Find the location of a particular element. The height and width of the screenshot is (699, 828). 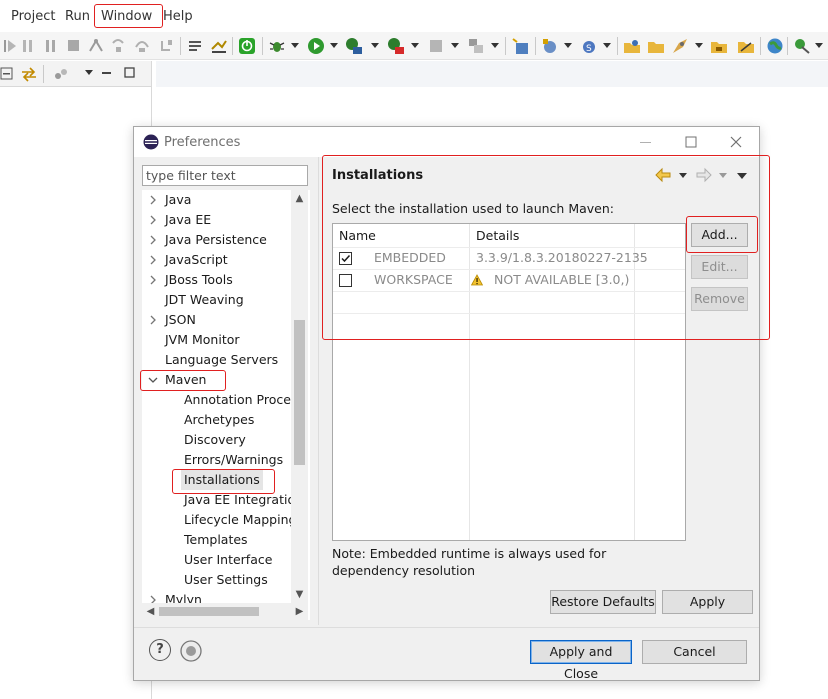

row-checkbox-unchecked is located at coordinates (345, 280).